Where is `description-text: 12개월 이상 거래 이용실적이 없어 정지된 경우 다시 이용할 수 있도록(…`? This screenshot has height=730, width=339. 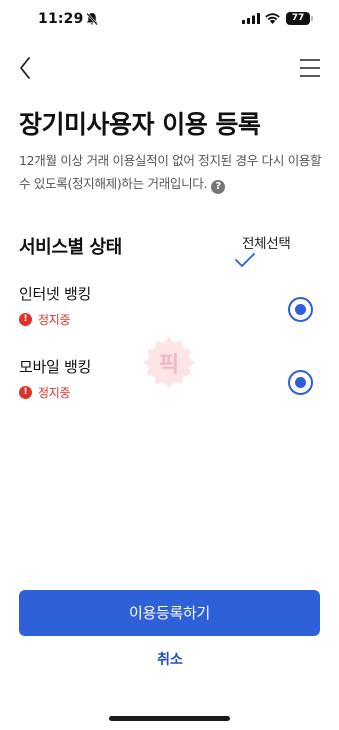
description-text: 12개월 이상 거래 이용실적이 없어 정지된 경우 다시 이용할 수 있도록(… is located at coordinates (170, 172).